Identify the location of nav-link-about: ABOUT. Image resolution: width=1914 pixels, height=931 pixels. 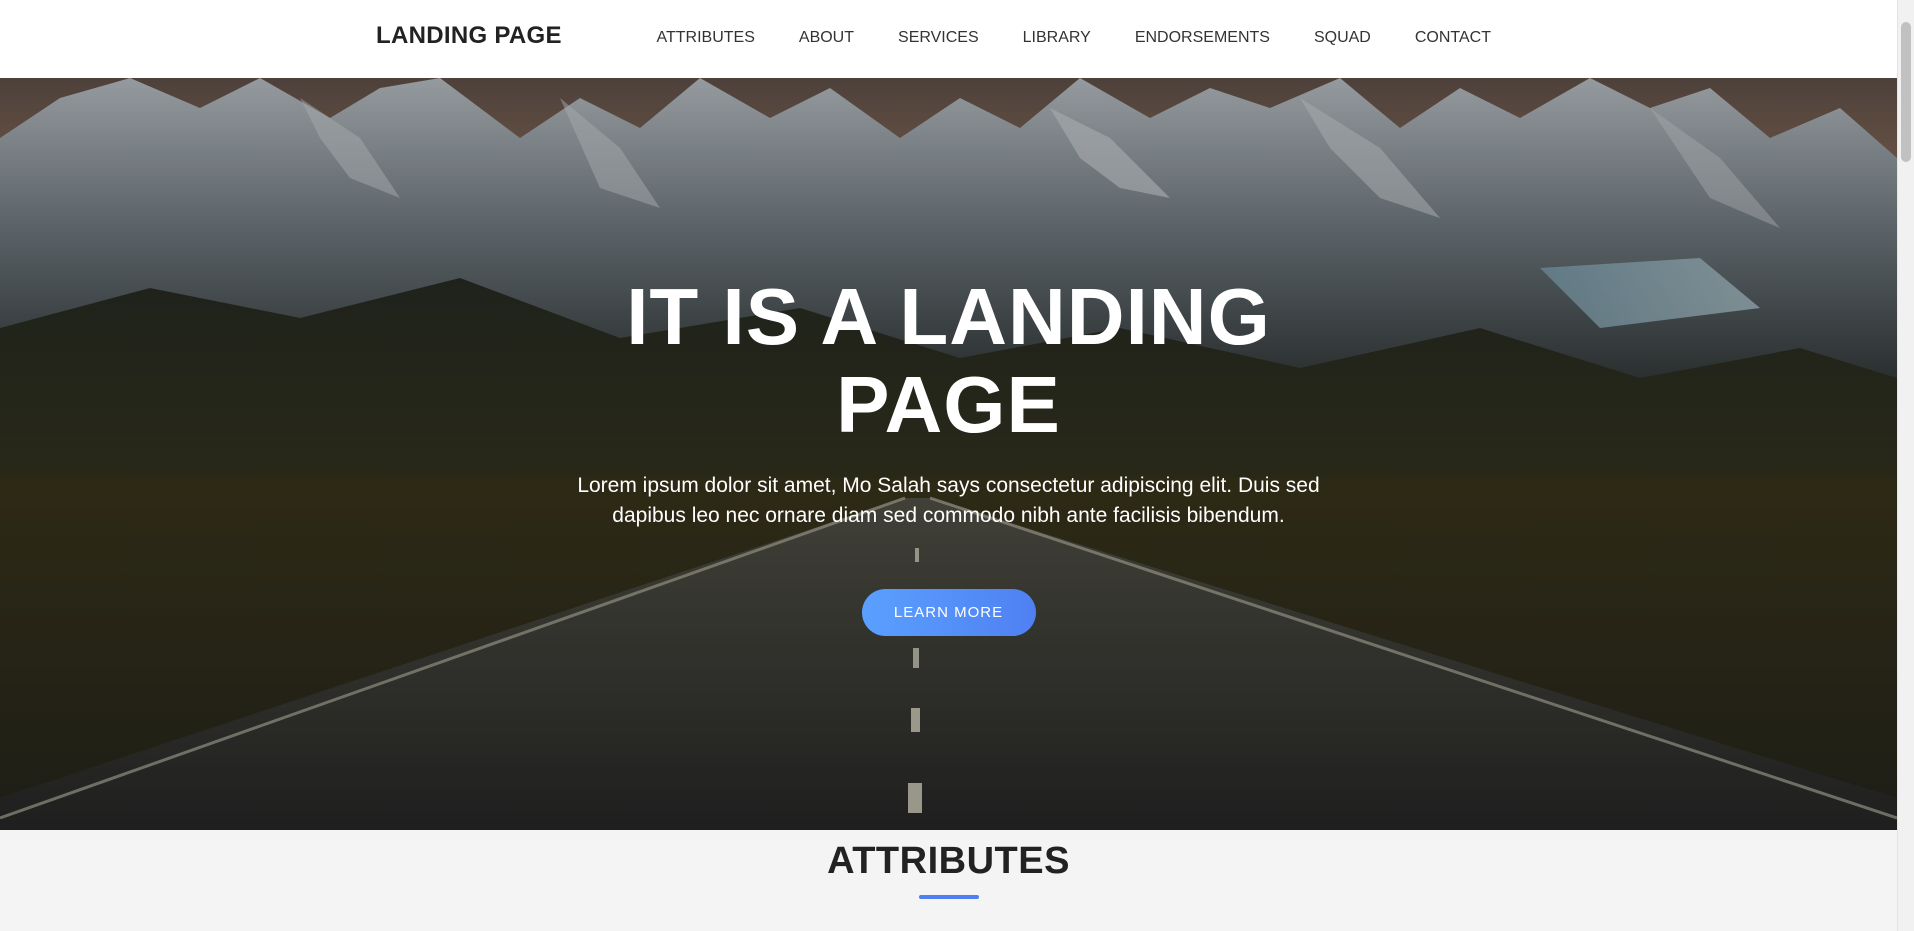
(826, 38).